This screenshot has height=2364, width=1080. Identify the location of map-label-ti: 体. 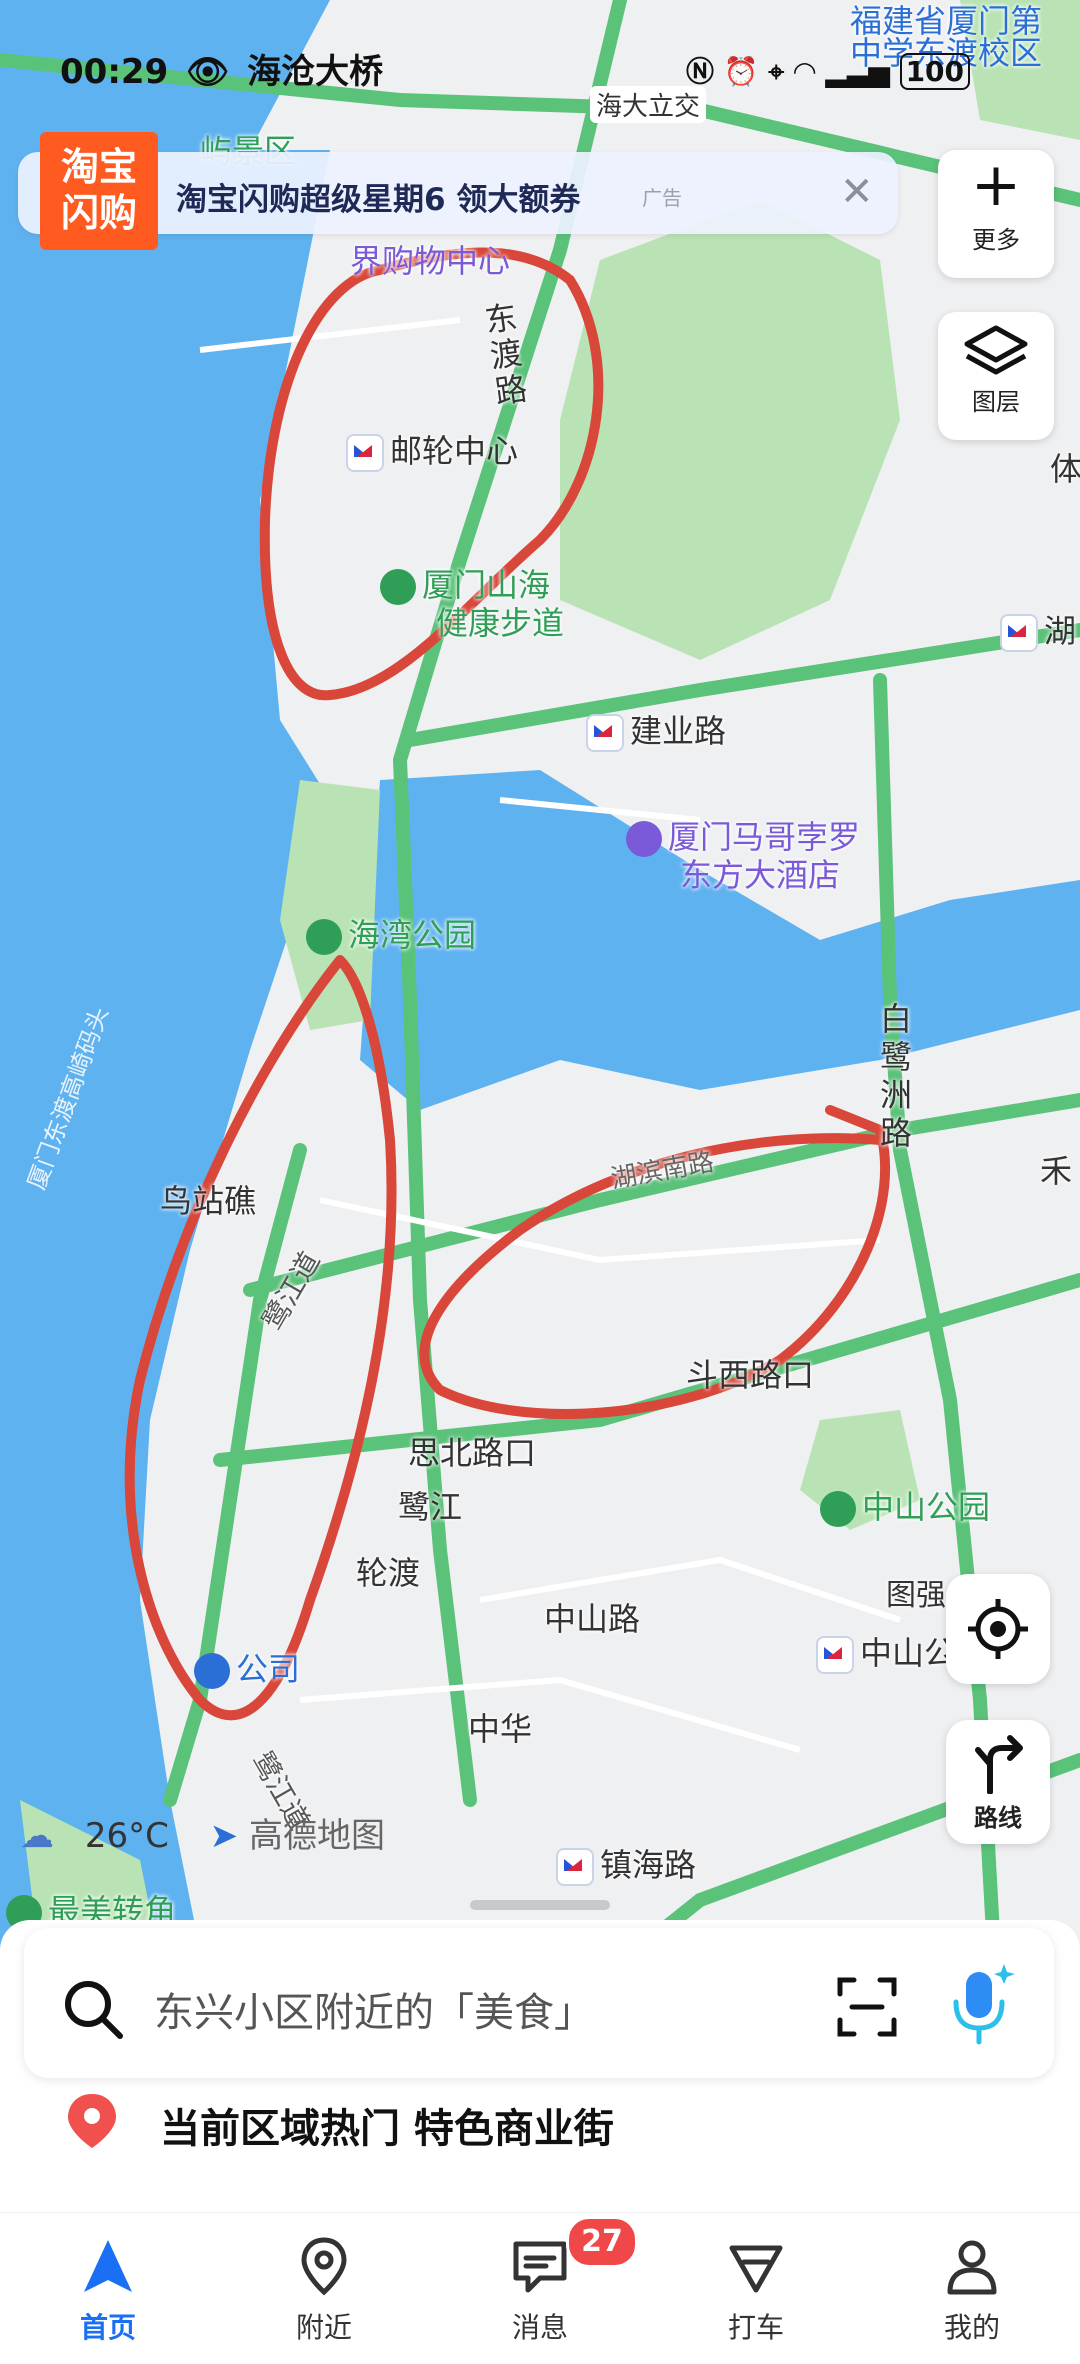
(1065, 467).